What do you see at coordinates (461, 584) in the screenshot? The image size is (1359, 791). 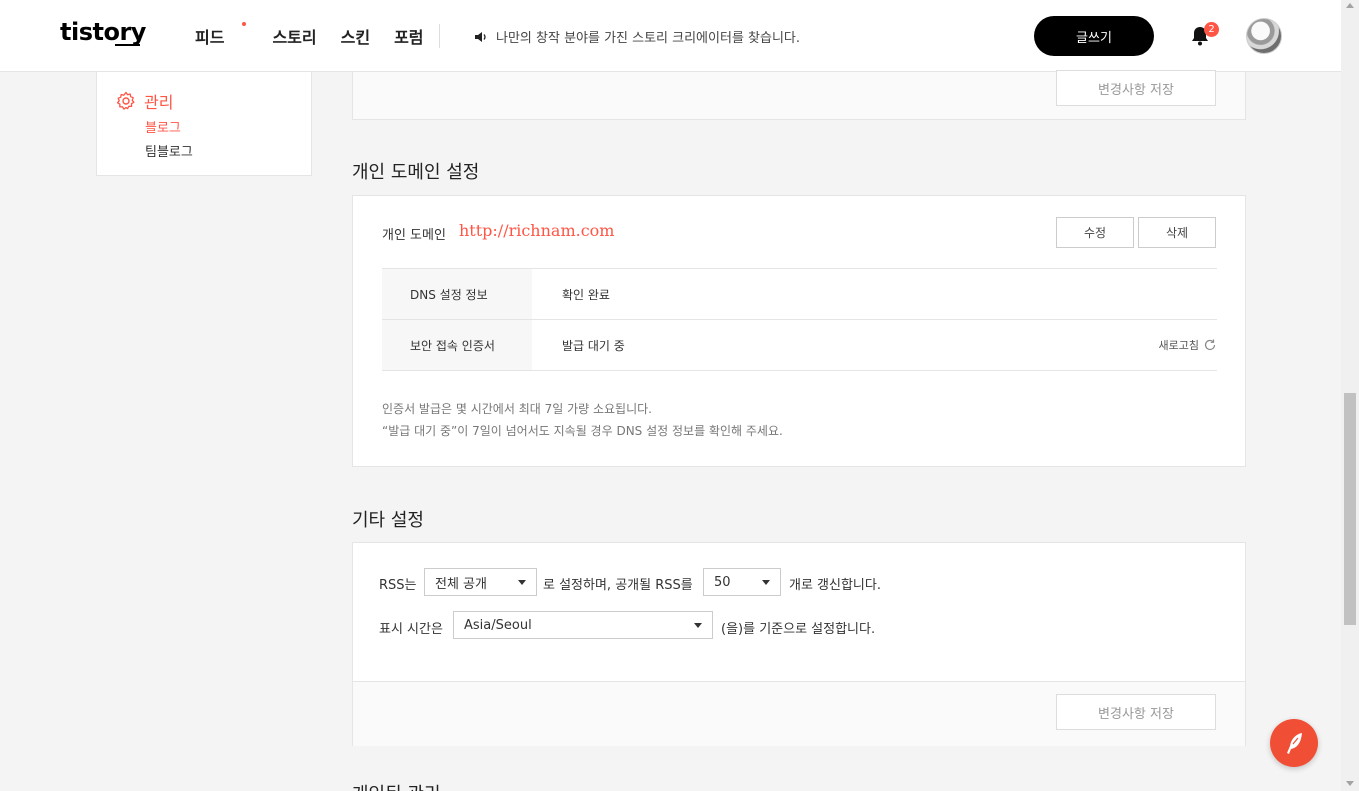 I see `rss-scope-value: 전체 공개` at bounding box center [461, 584].